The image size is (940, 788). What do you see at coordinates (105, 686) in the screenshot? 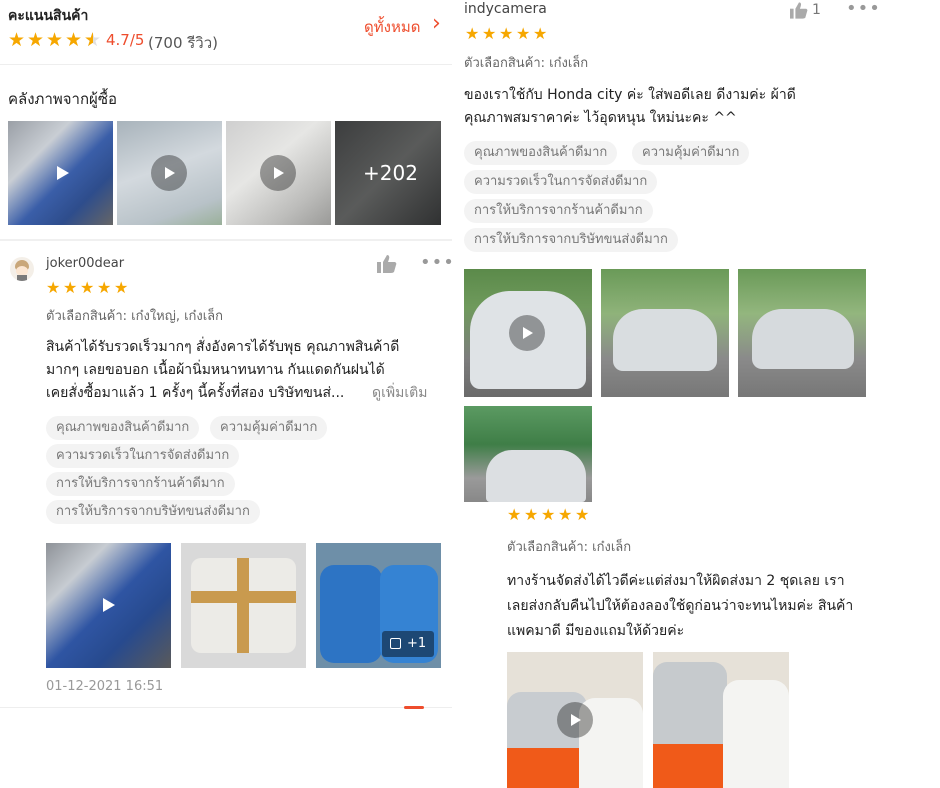
I see `review-date: 01-12-2021 16:51` at bounding box center [105, 686].